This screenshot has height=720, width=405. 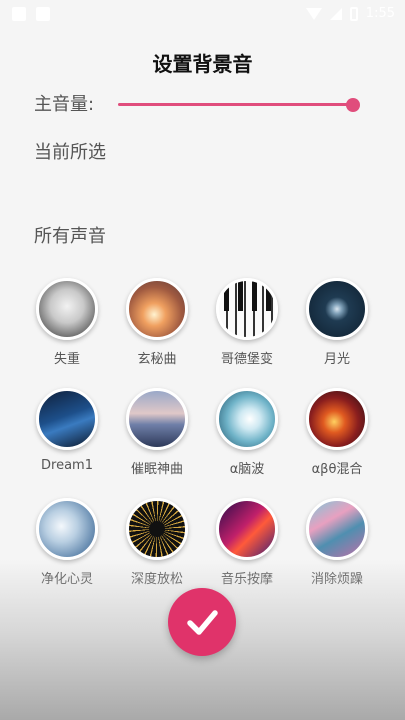 What do you see at coordinates (337, 469) in the screenshot?
I see `sound-label: αβθ混合` at bounding box center [337, 469].